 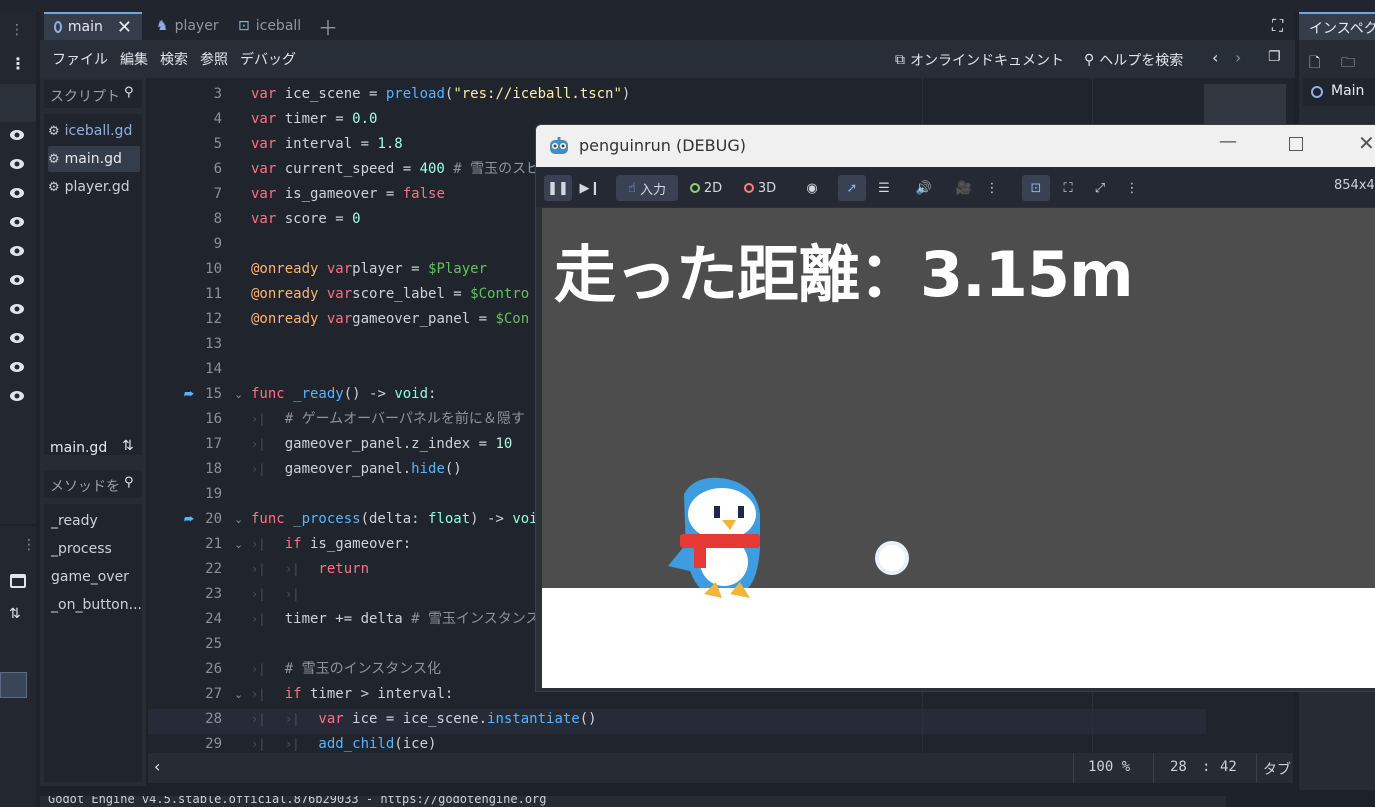 What do you see at coordinates (1215, 57) in the screenshot?
I see `prev-script-icon: ‹` at bounding box center [1215, 57].